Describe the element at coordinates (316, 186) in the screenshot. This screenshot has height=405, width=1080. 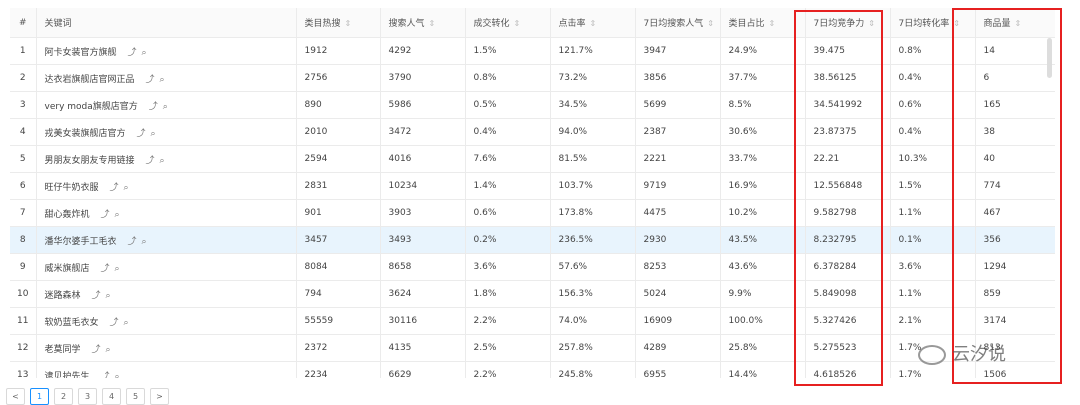
I see `cell-text: 2831` at that location.